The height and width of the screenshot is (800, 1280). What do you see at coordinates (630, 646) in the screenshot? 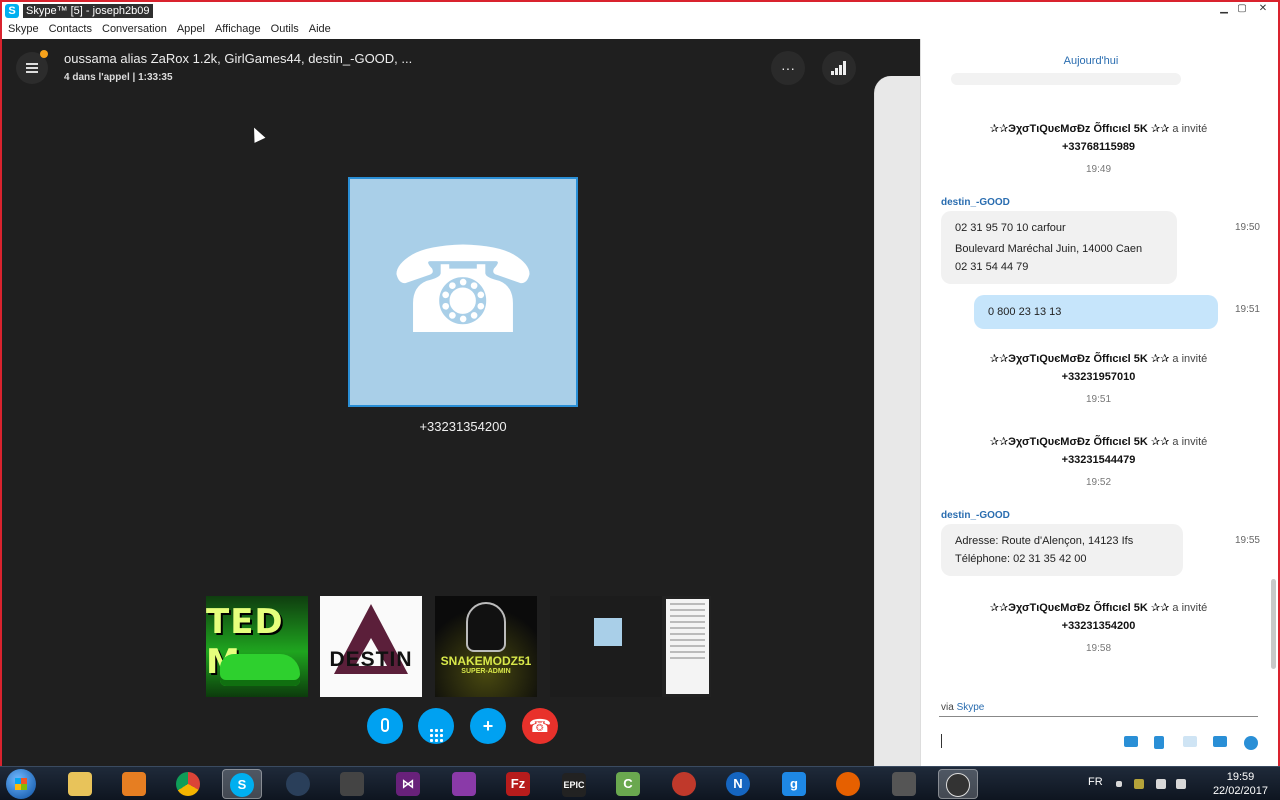
I see `screen-share-thumbnail` at bounding box center [630, 646].